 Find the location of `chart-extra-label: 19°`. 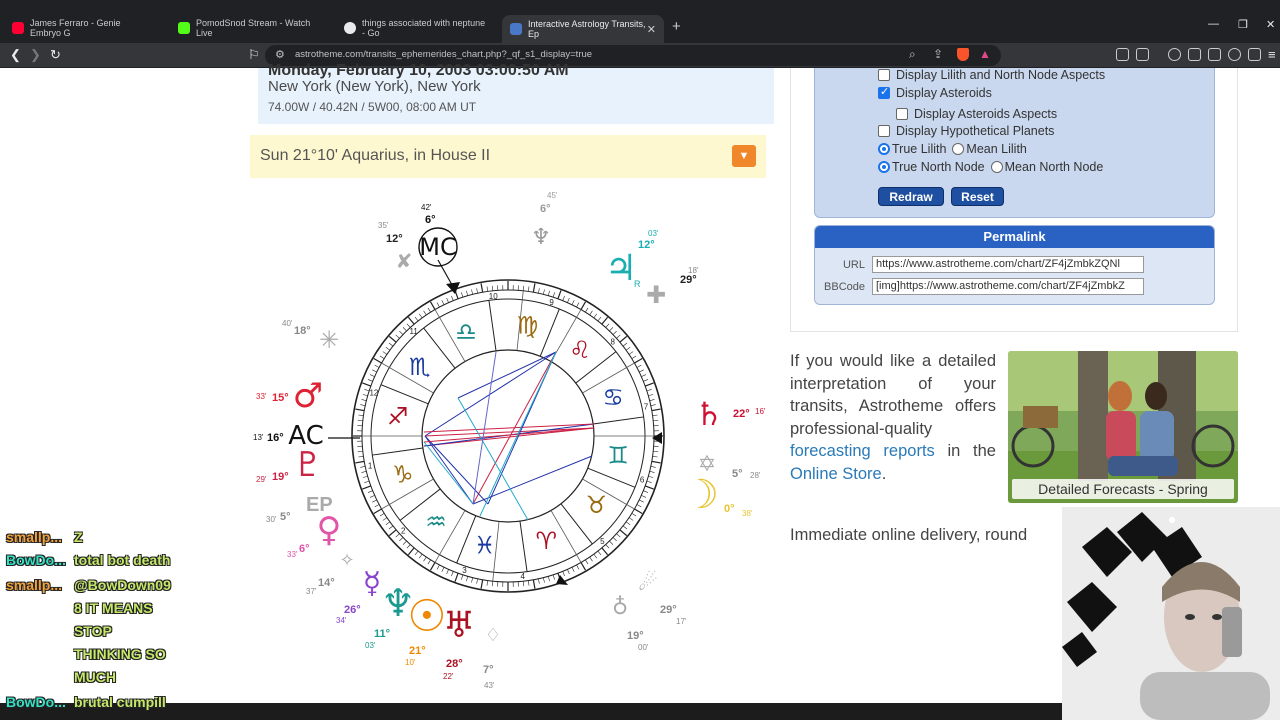

chart-extra-label: 19° is located at coordinates (635, 636).